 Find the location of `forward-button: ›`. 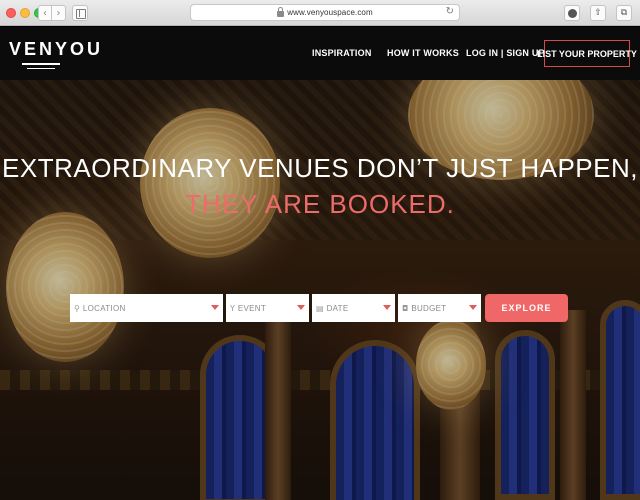

forward-button: › is located at coordinates (59, 13).